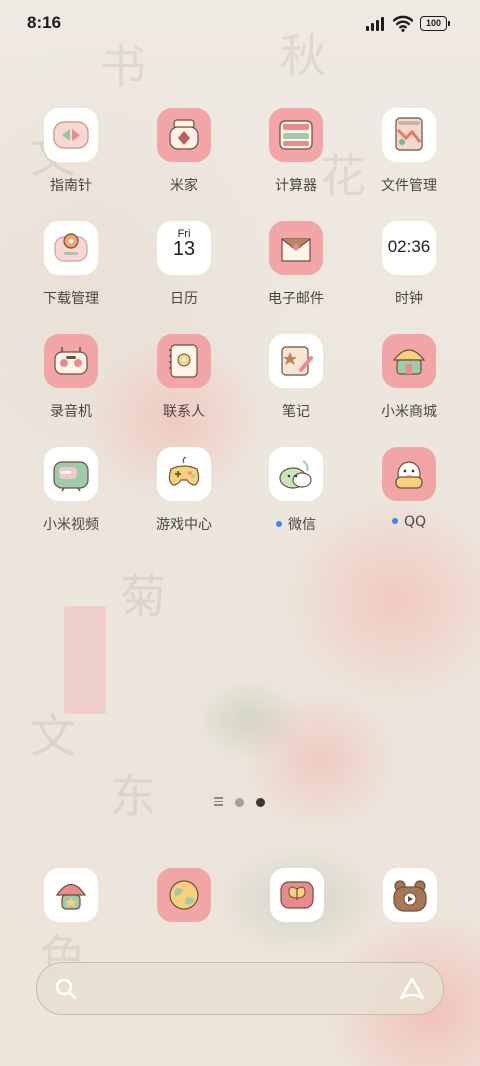 This screenshot has width=480, height=1066. Describe the element at coordinates (184, 299) in the screenshot. I see `app-label: 日历` at that location.